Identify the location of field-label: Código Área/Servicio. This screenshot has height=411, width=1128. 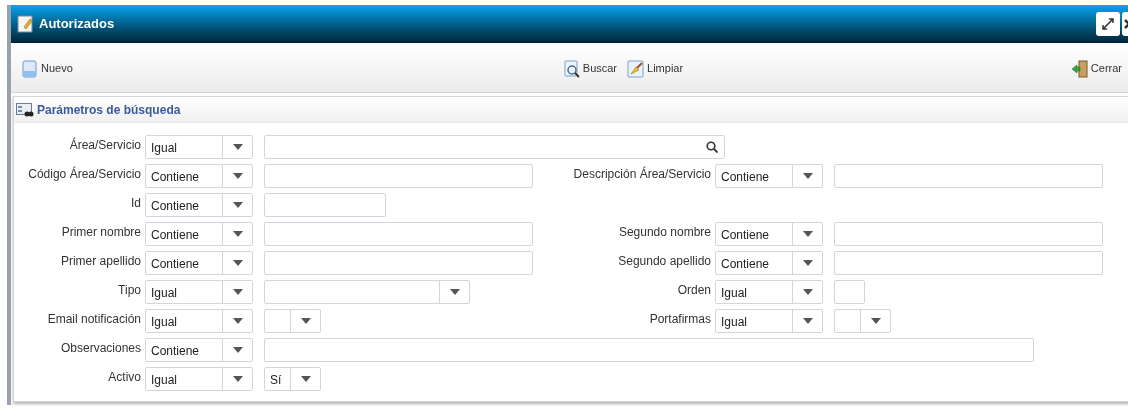
(84, 174).